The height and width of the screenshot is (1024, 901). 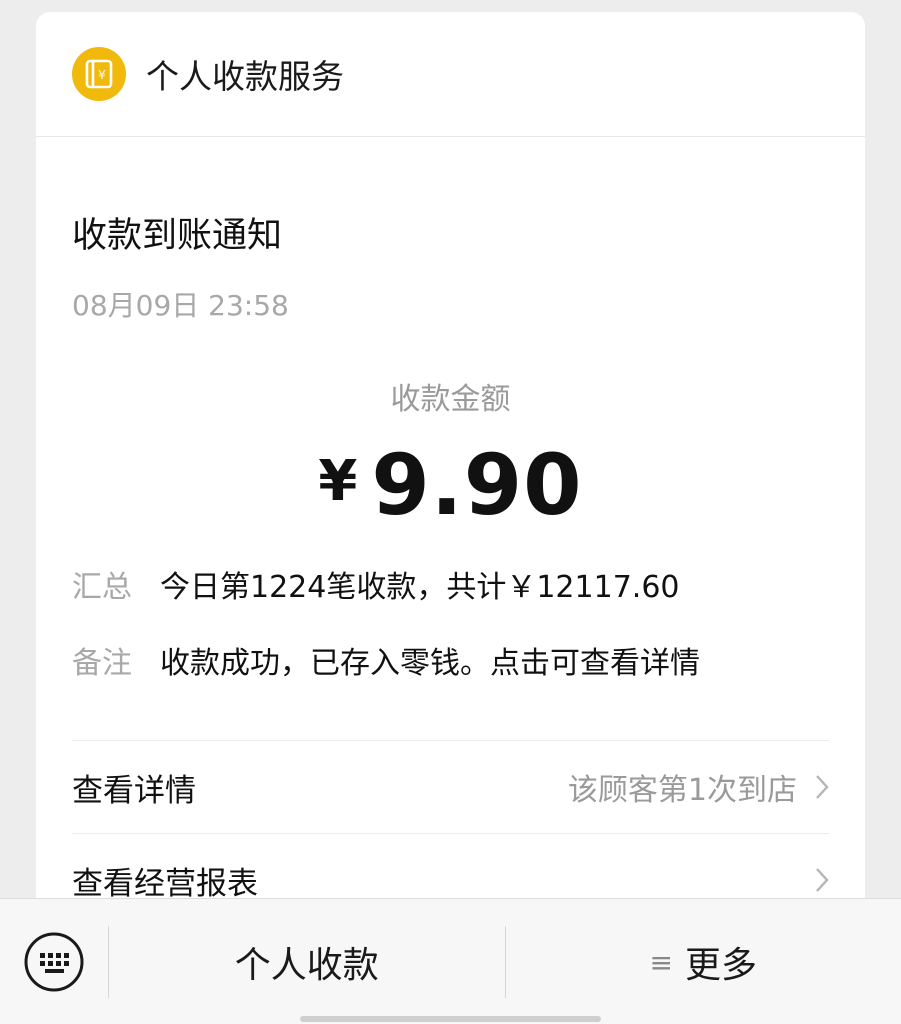 I want to click on remark-label: 备注, so click(x=102, y=663).